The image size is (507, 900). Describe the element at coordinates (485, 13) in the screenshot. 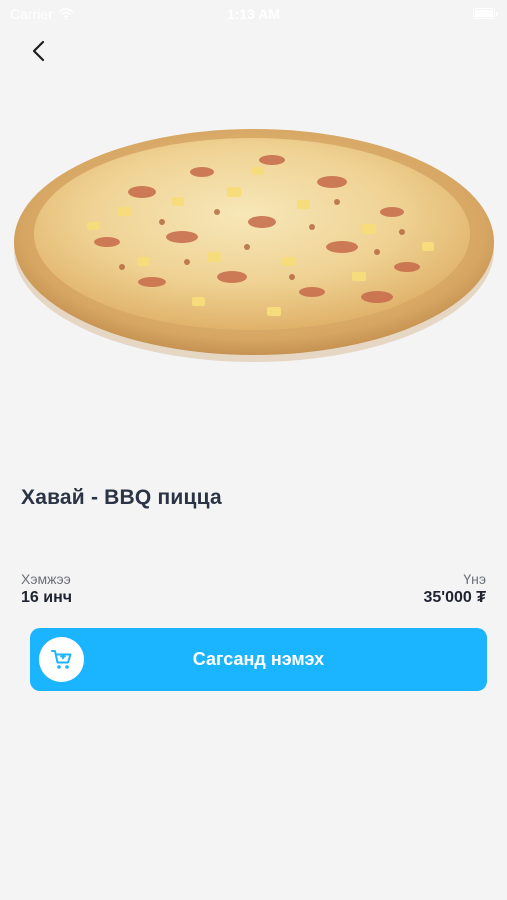

I see `battery-icon` at that location.